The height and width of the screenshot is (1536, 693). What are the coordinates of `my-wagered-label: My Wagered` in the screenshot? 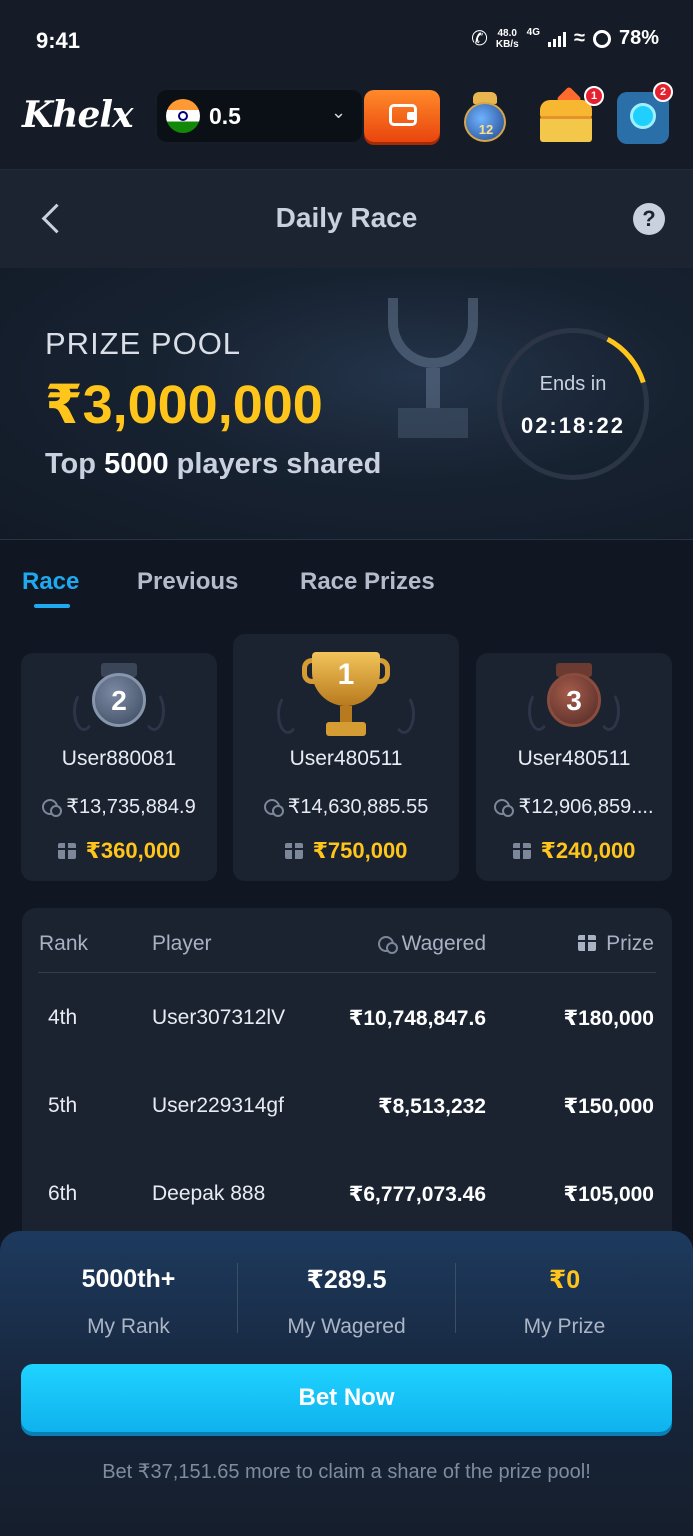 It's located at (346, 1326).